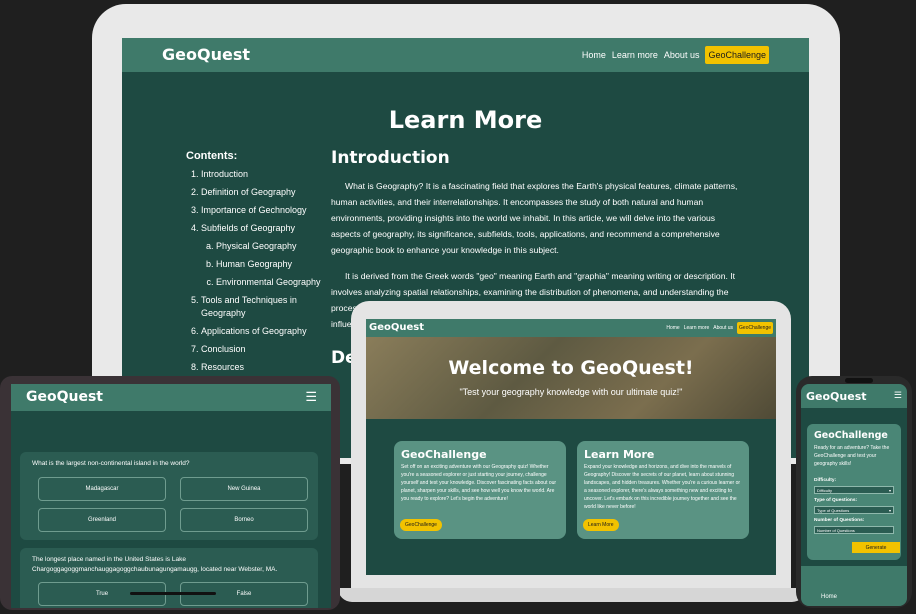 The image size is (916, 614). What do you see at coordinates (851, 435) in the screenshot?
I see `phone-form-title: GeoChallenge` at bounding box center [851, 435].